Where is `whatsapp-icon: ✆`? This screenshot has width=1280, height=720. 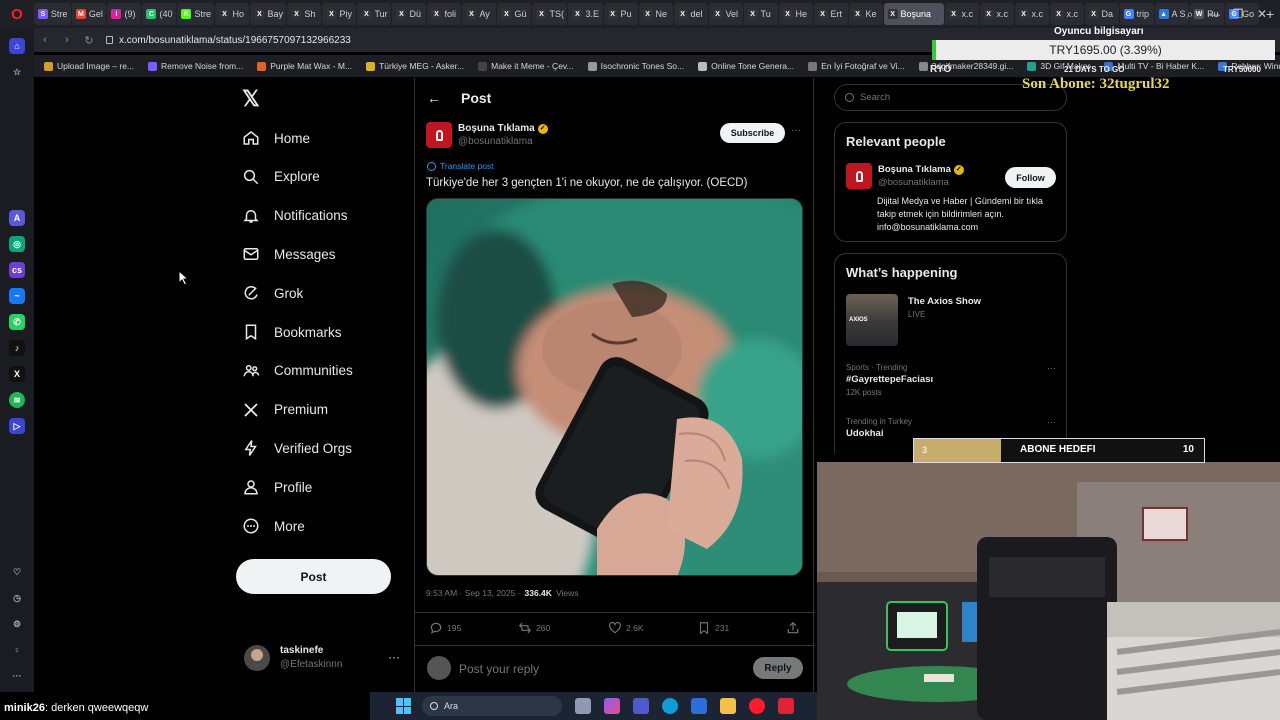
whatsapp-icon: ✆ is located at coordinates (17, 322).